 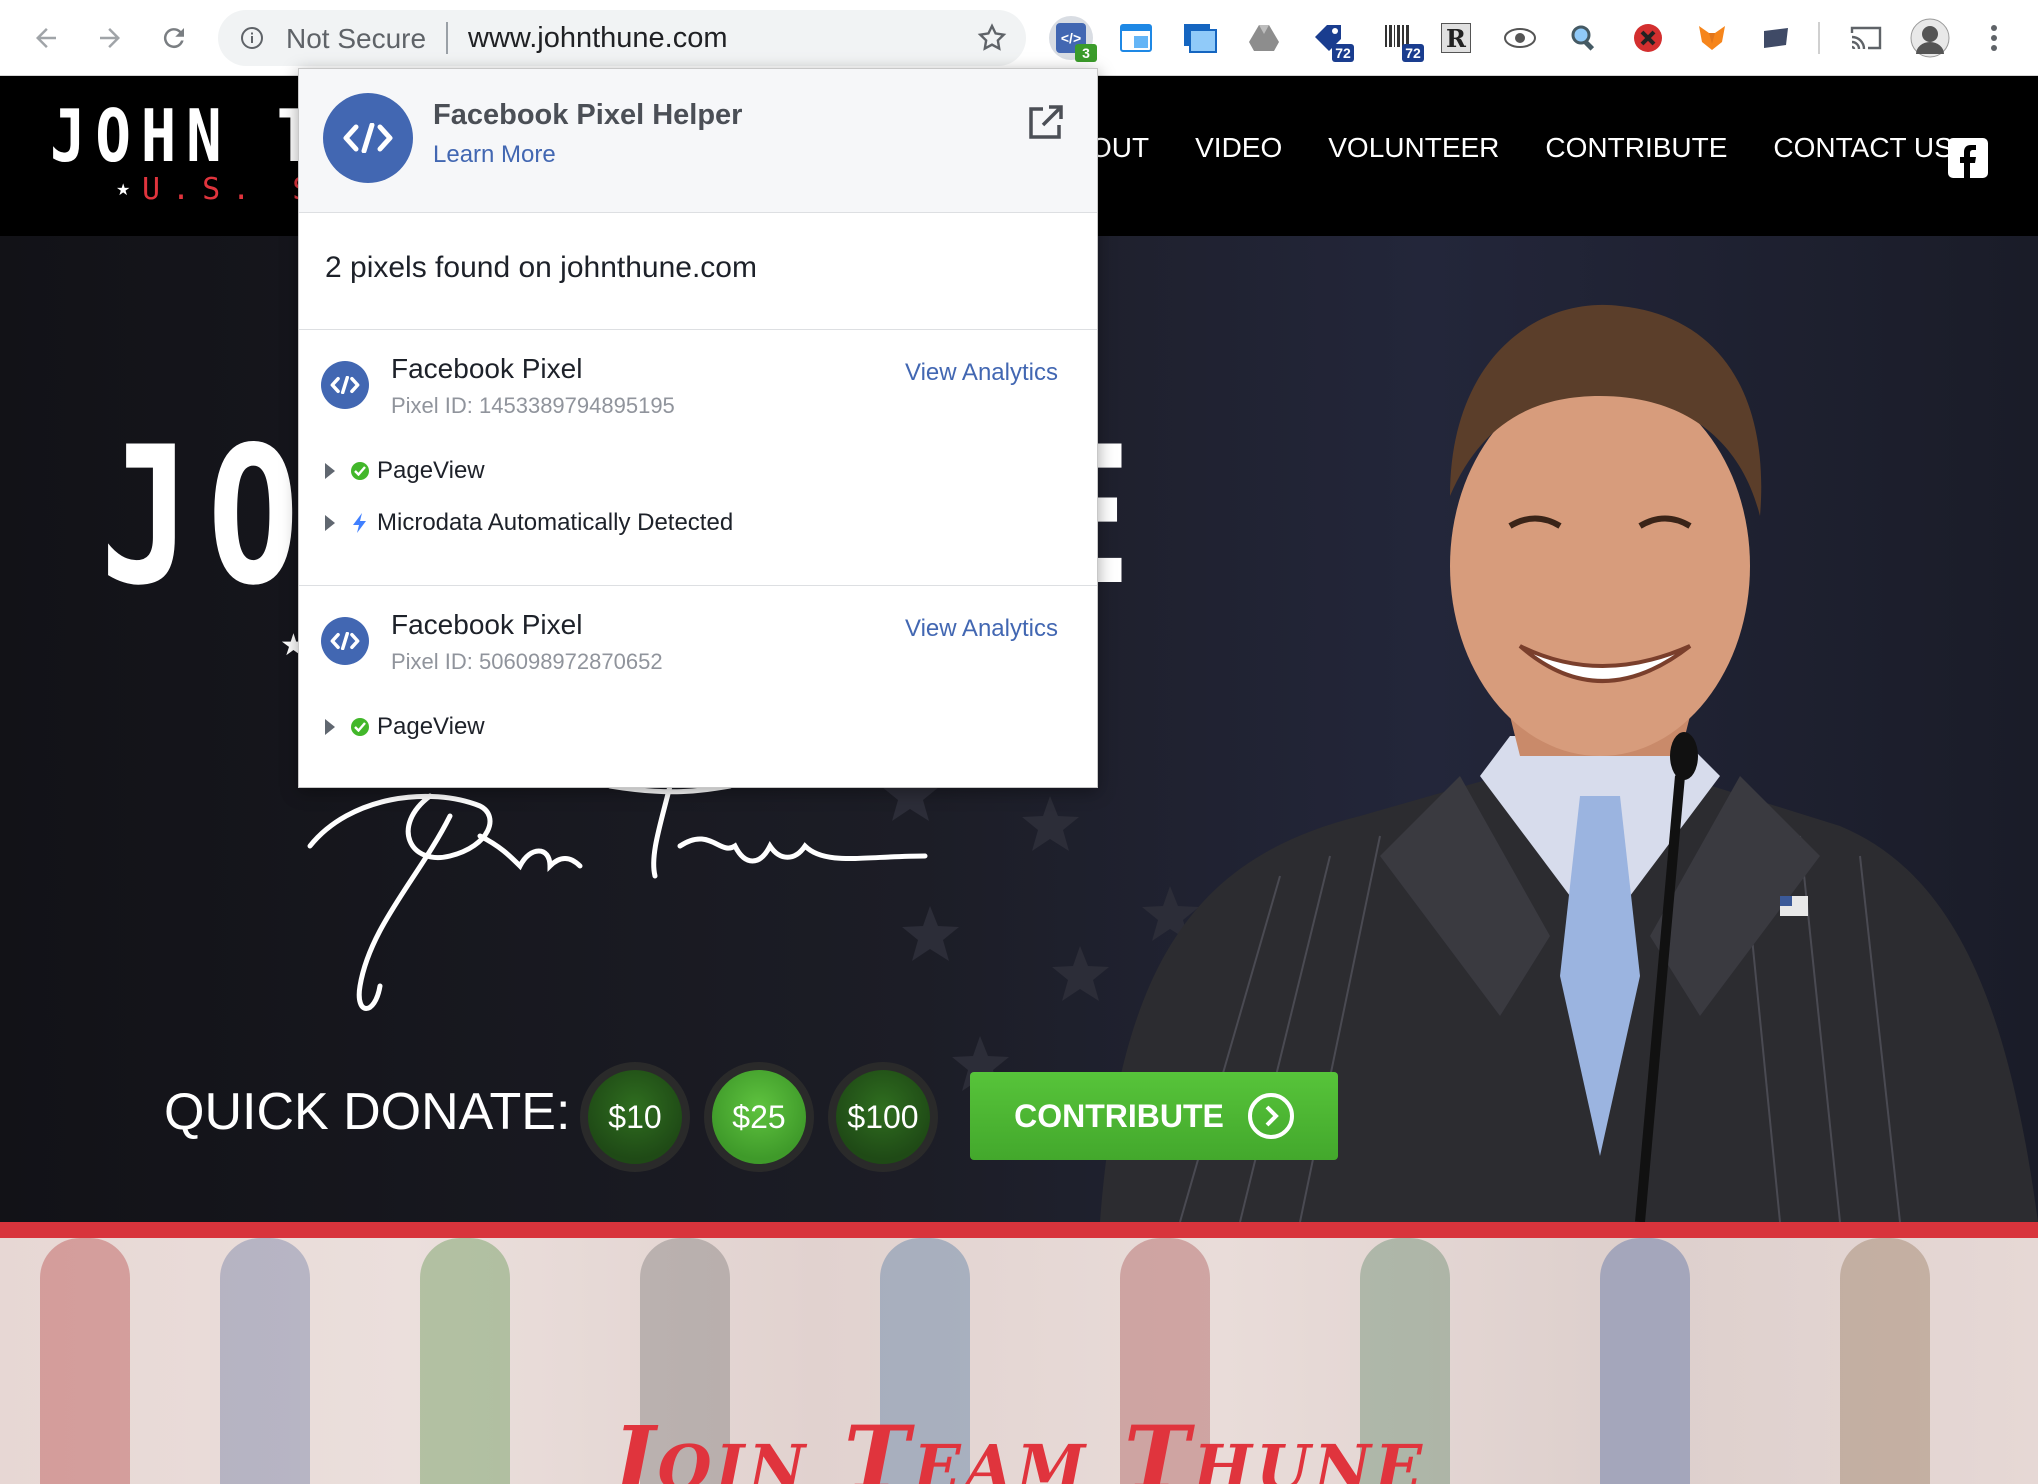 I want to click on logo-star-icon: ★, so click(x=123, y=190).